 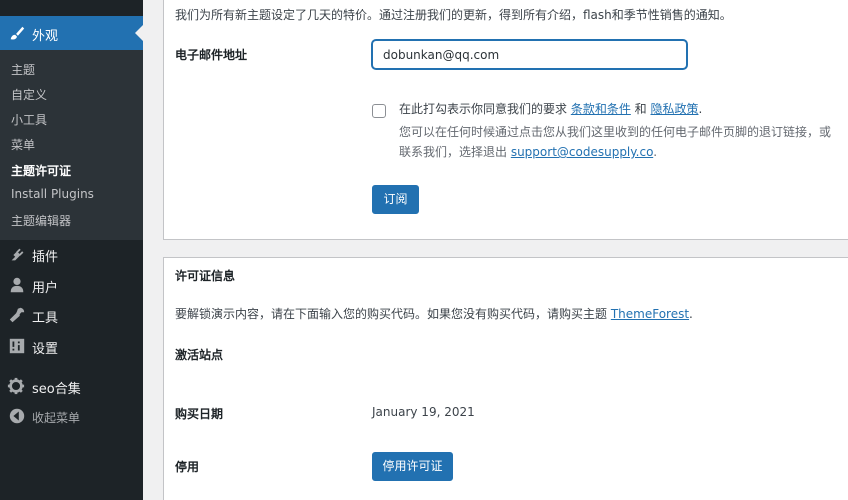 What do you see at coordinates (71, 286) in the screenshot?
I see `menu-users: 用户` at bounding box center [71, 286].